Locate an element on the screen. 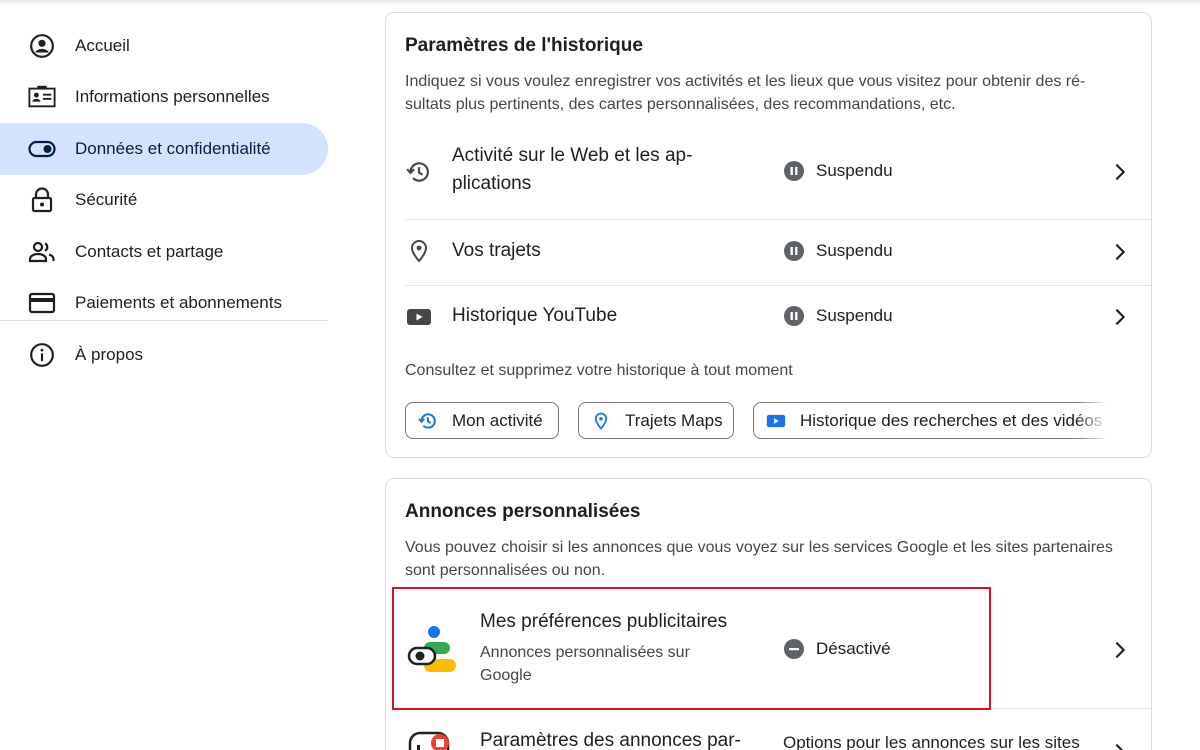 This screenshot has width=1200, height=750. top-shadow is located at coordinates (600, 3).